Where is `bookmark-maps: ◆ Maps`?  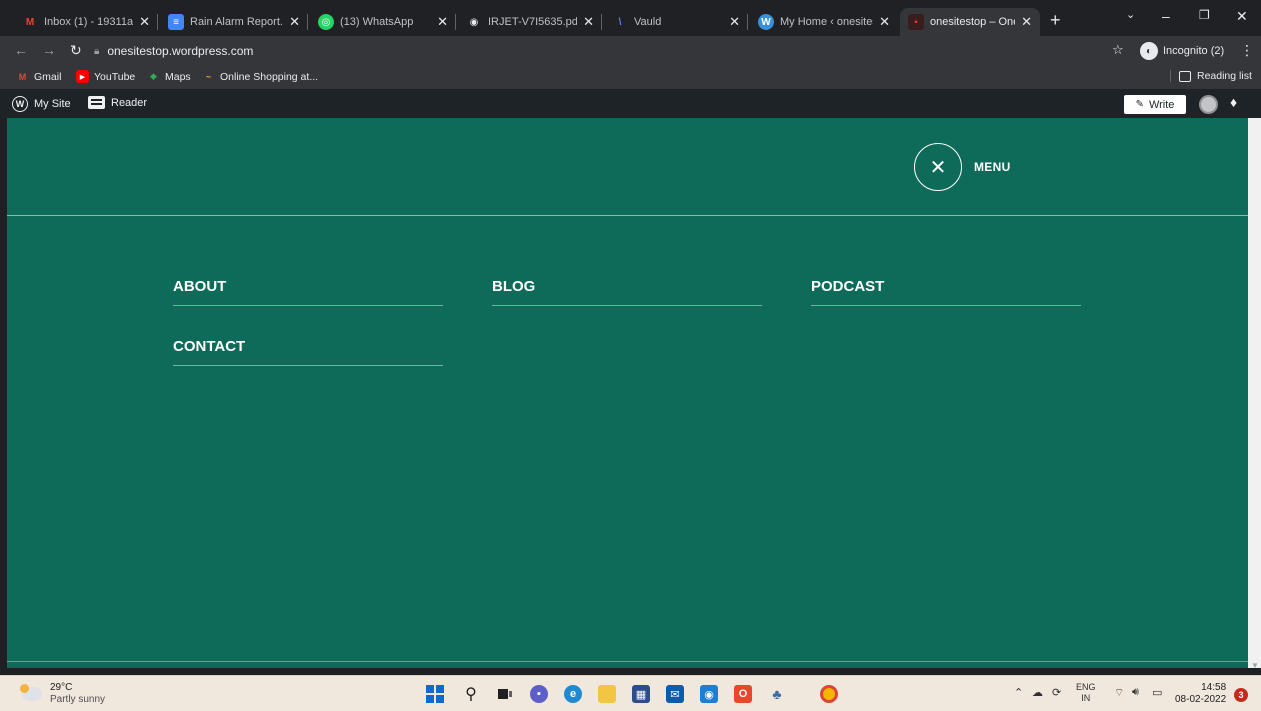 bookmark-maps: ◆ Maps is located at coordinates (169, 76).